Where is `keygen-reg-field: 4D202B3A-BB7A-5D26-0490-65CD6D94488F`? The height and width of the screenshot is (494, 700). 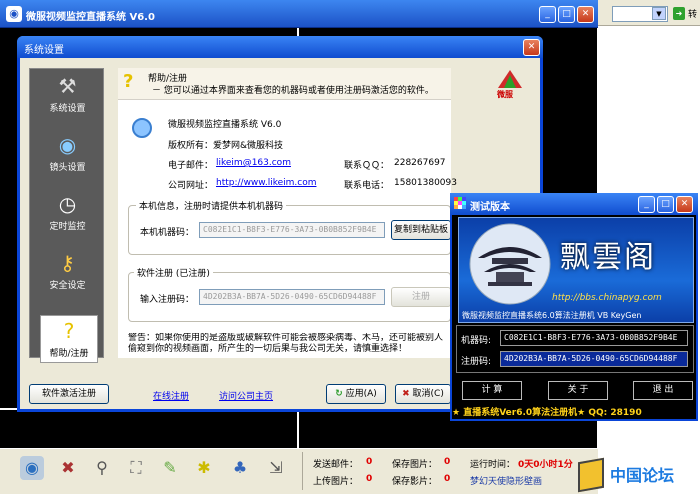 keygen-reg-field: 4D202B3A-BB7A-5D26-0490-65CD6D94488F is located at coordinates (594, 359).